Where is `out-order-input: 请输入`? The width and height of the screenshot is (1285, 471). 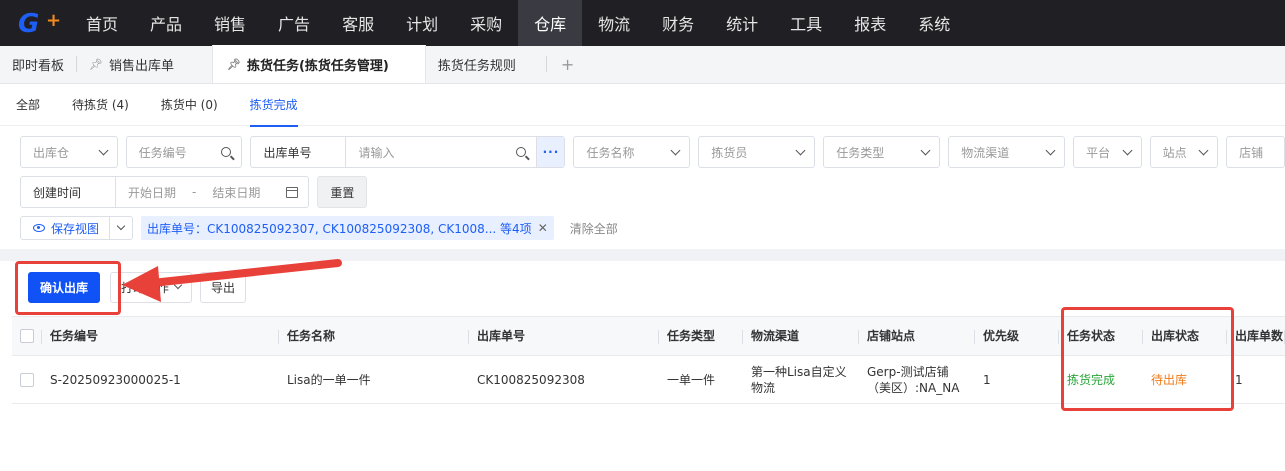
out-order-input: 请输入 is located at coordinates (441, 152).